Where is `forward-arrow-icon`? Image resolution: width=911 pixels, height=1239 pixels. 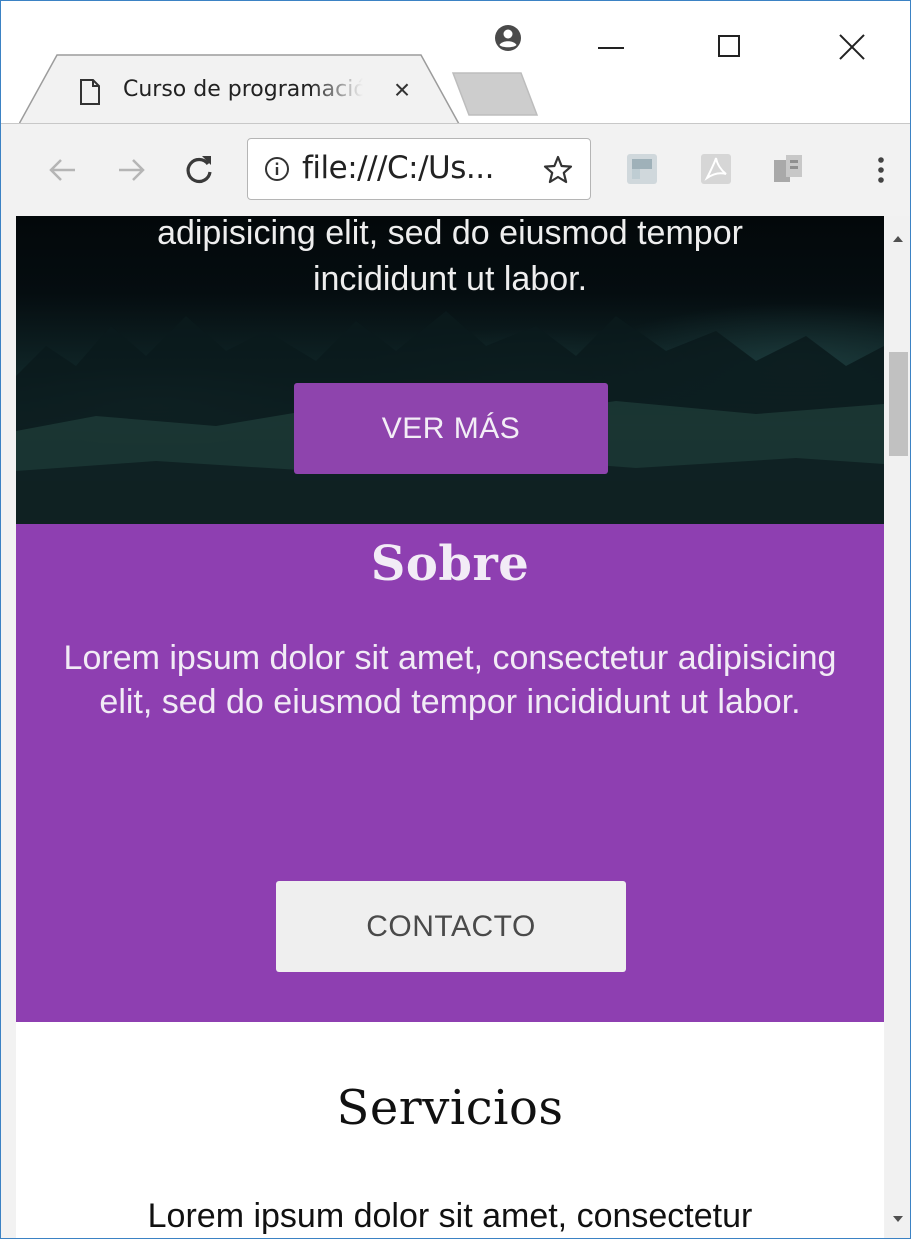 forward-arrow-icon is located at coordinates (131, 170).